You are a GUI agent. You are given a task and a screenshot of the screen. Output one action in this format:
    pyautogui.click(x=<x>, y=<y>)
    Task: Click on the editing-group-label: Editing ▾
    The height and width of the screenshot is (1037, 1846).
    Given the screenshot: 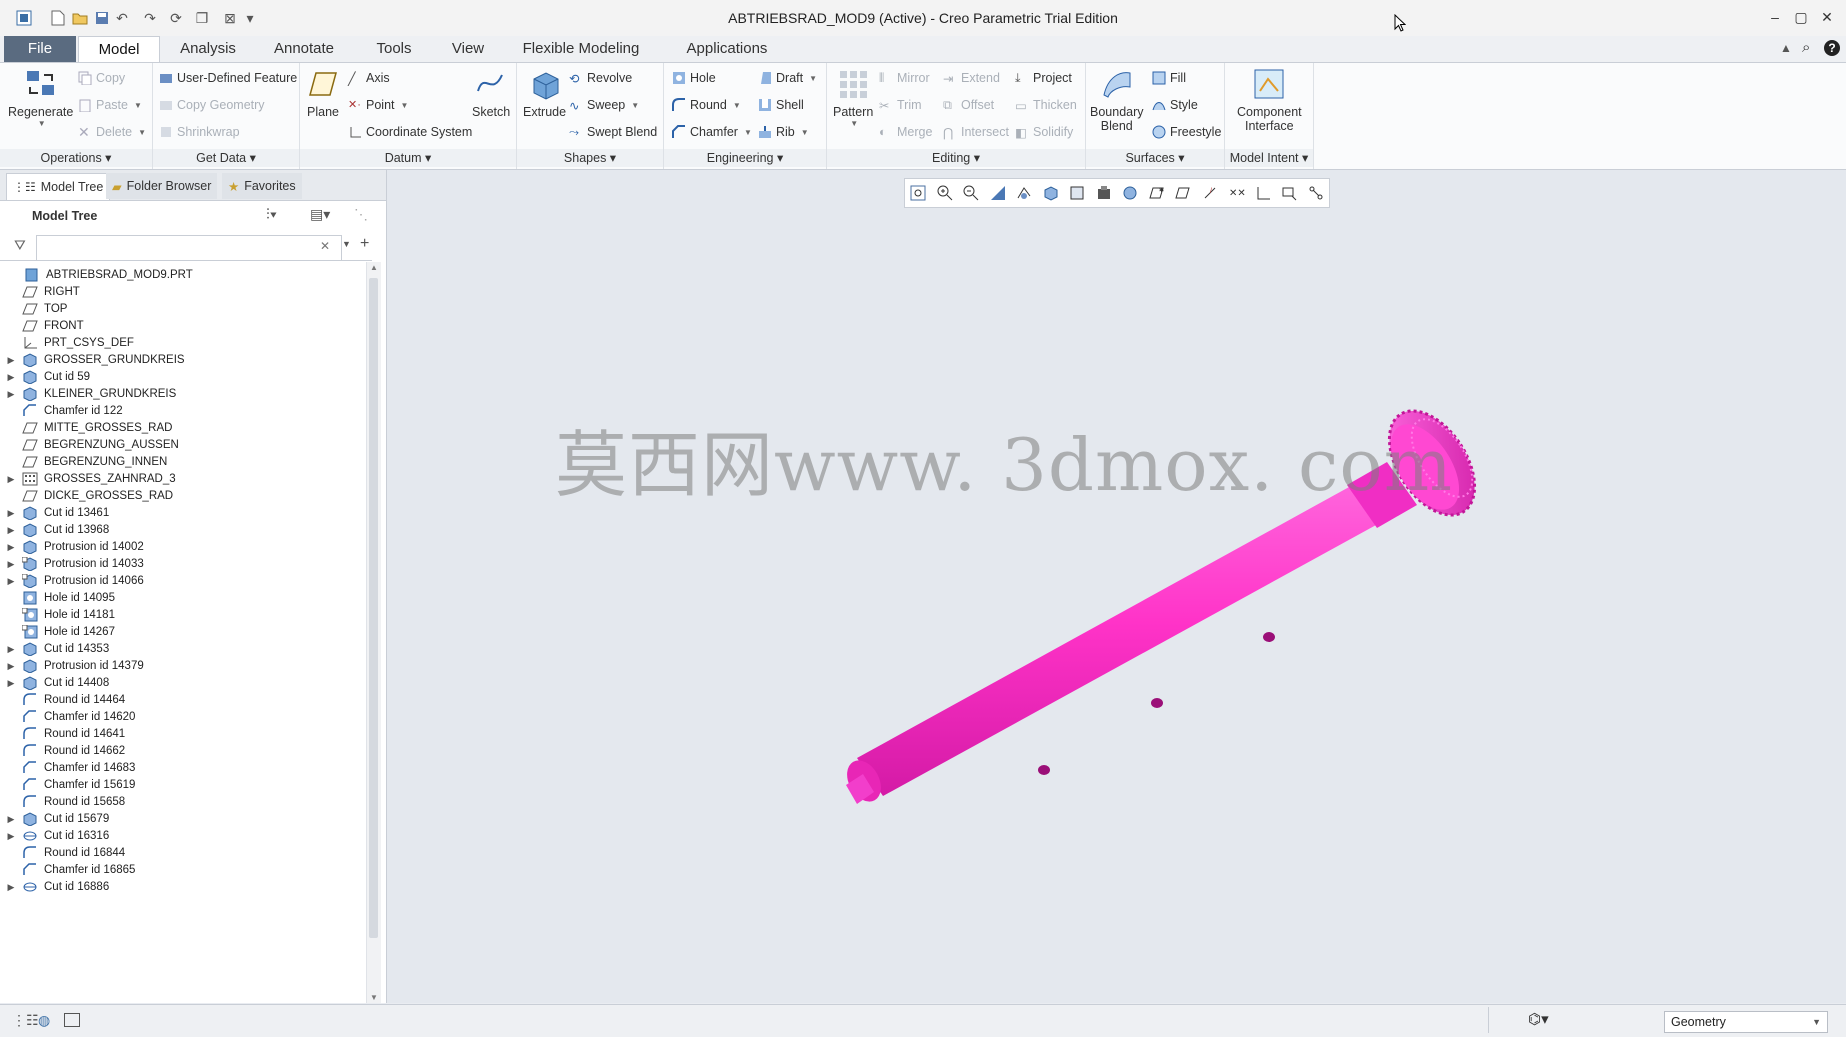 What is the action you would take?
    pyautogui.click(x=956, y=158)
    